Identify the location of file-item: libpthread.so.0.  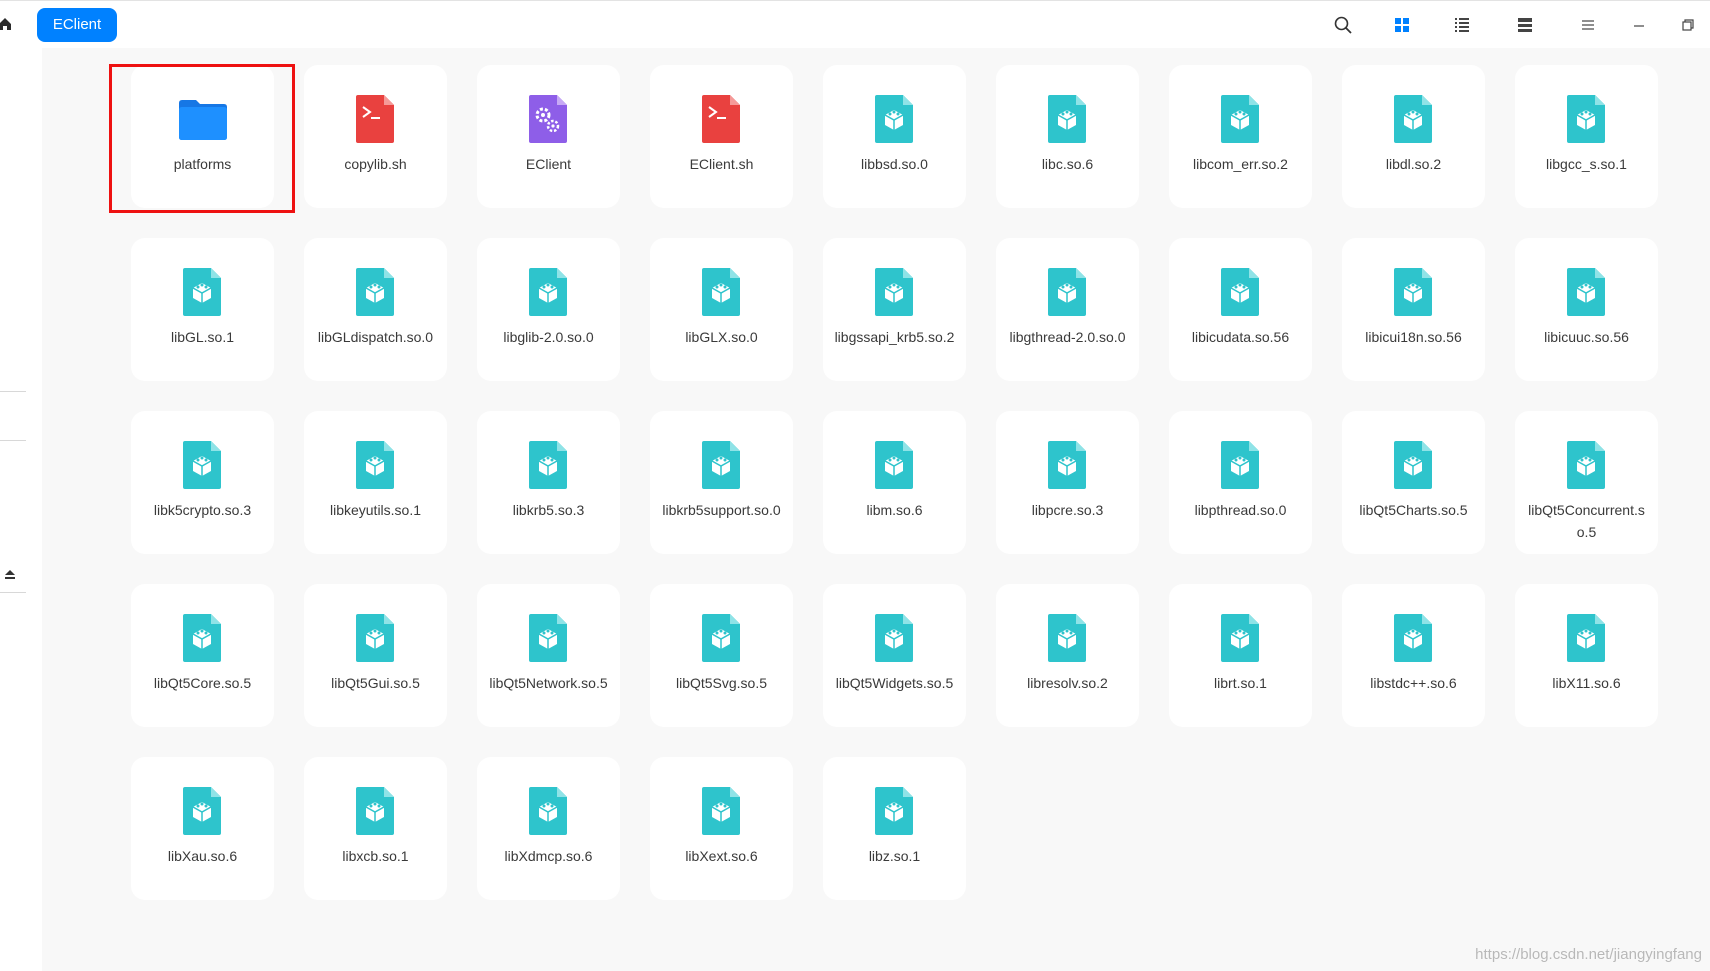
(1240, 482).